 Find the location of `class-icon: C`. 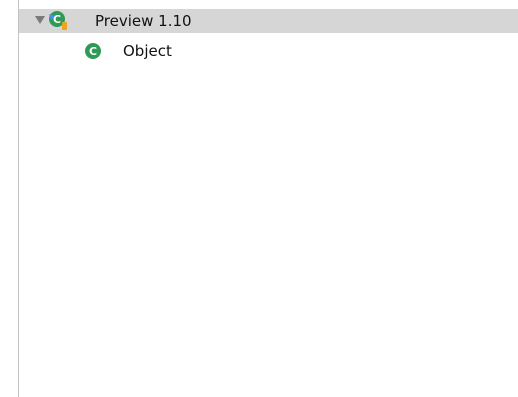

class-icon: C is located at coordinates (93, 51).